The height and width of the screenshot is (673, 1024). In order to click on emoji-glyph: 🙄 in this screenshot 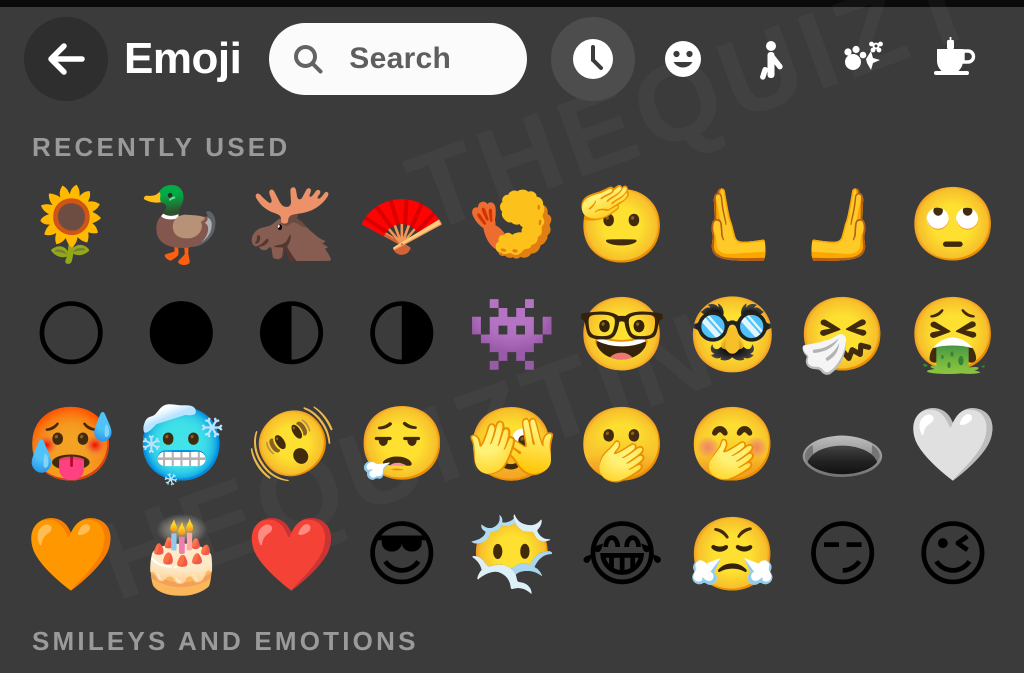, I will do `click(953, 224)`.